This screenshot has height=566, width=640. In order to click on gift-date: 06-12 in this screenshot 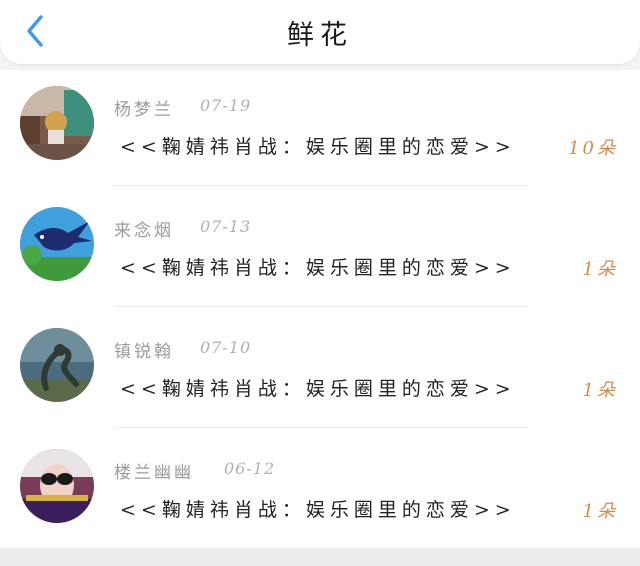, I will do `click(250, 468)`.